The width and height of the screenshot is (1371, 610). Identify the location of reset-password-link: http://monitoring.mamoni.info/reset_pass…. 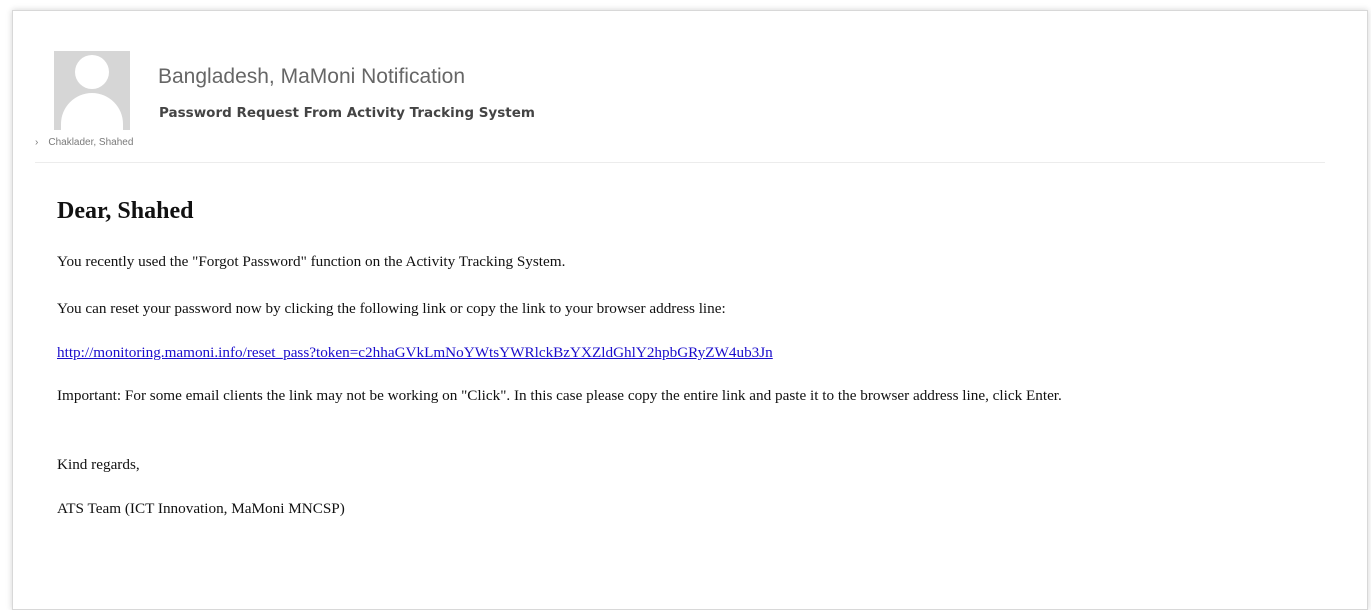
(415, 352).